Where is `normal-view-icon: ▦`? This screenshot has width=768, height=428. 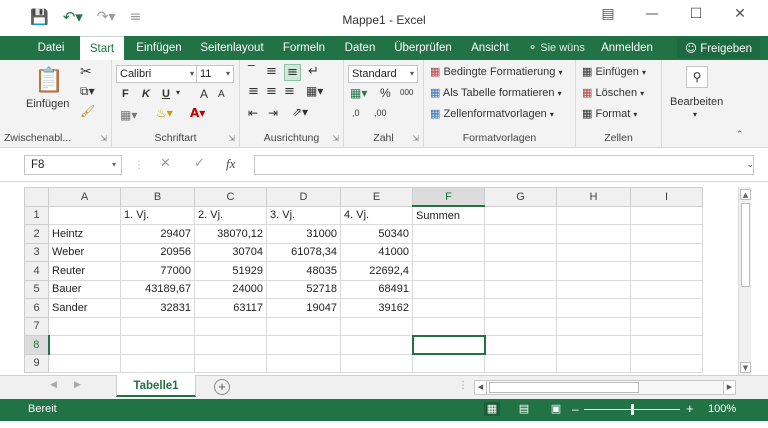 normal-view-icon: ▦ is located at coordinates (492, 409).